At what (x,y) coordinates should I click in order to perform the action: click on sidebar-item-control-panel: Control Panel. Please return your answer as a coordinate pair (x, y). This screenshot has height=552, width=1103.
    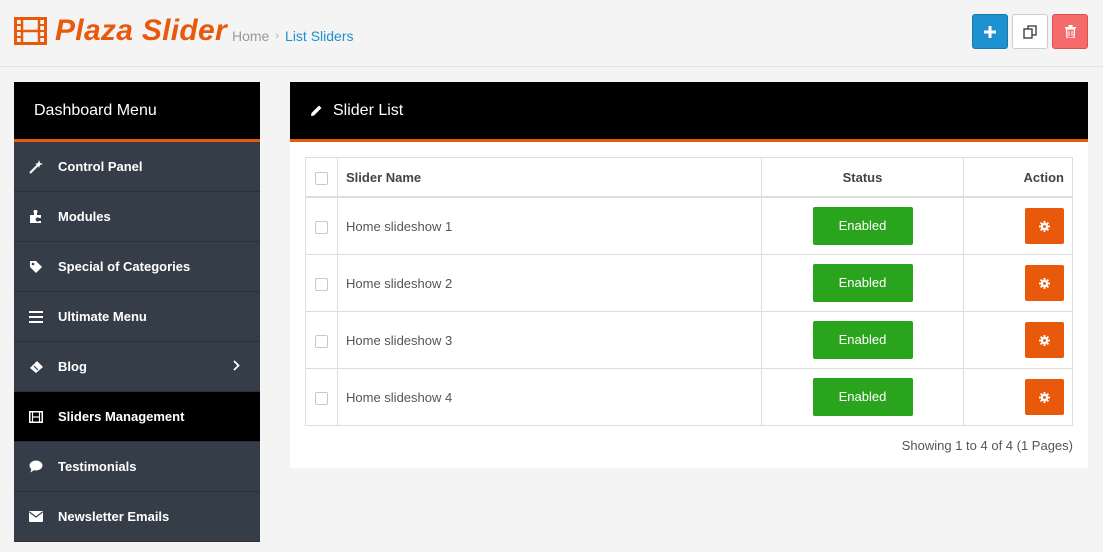
    Looking at the image, I should click on (137, 167).